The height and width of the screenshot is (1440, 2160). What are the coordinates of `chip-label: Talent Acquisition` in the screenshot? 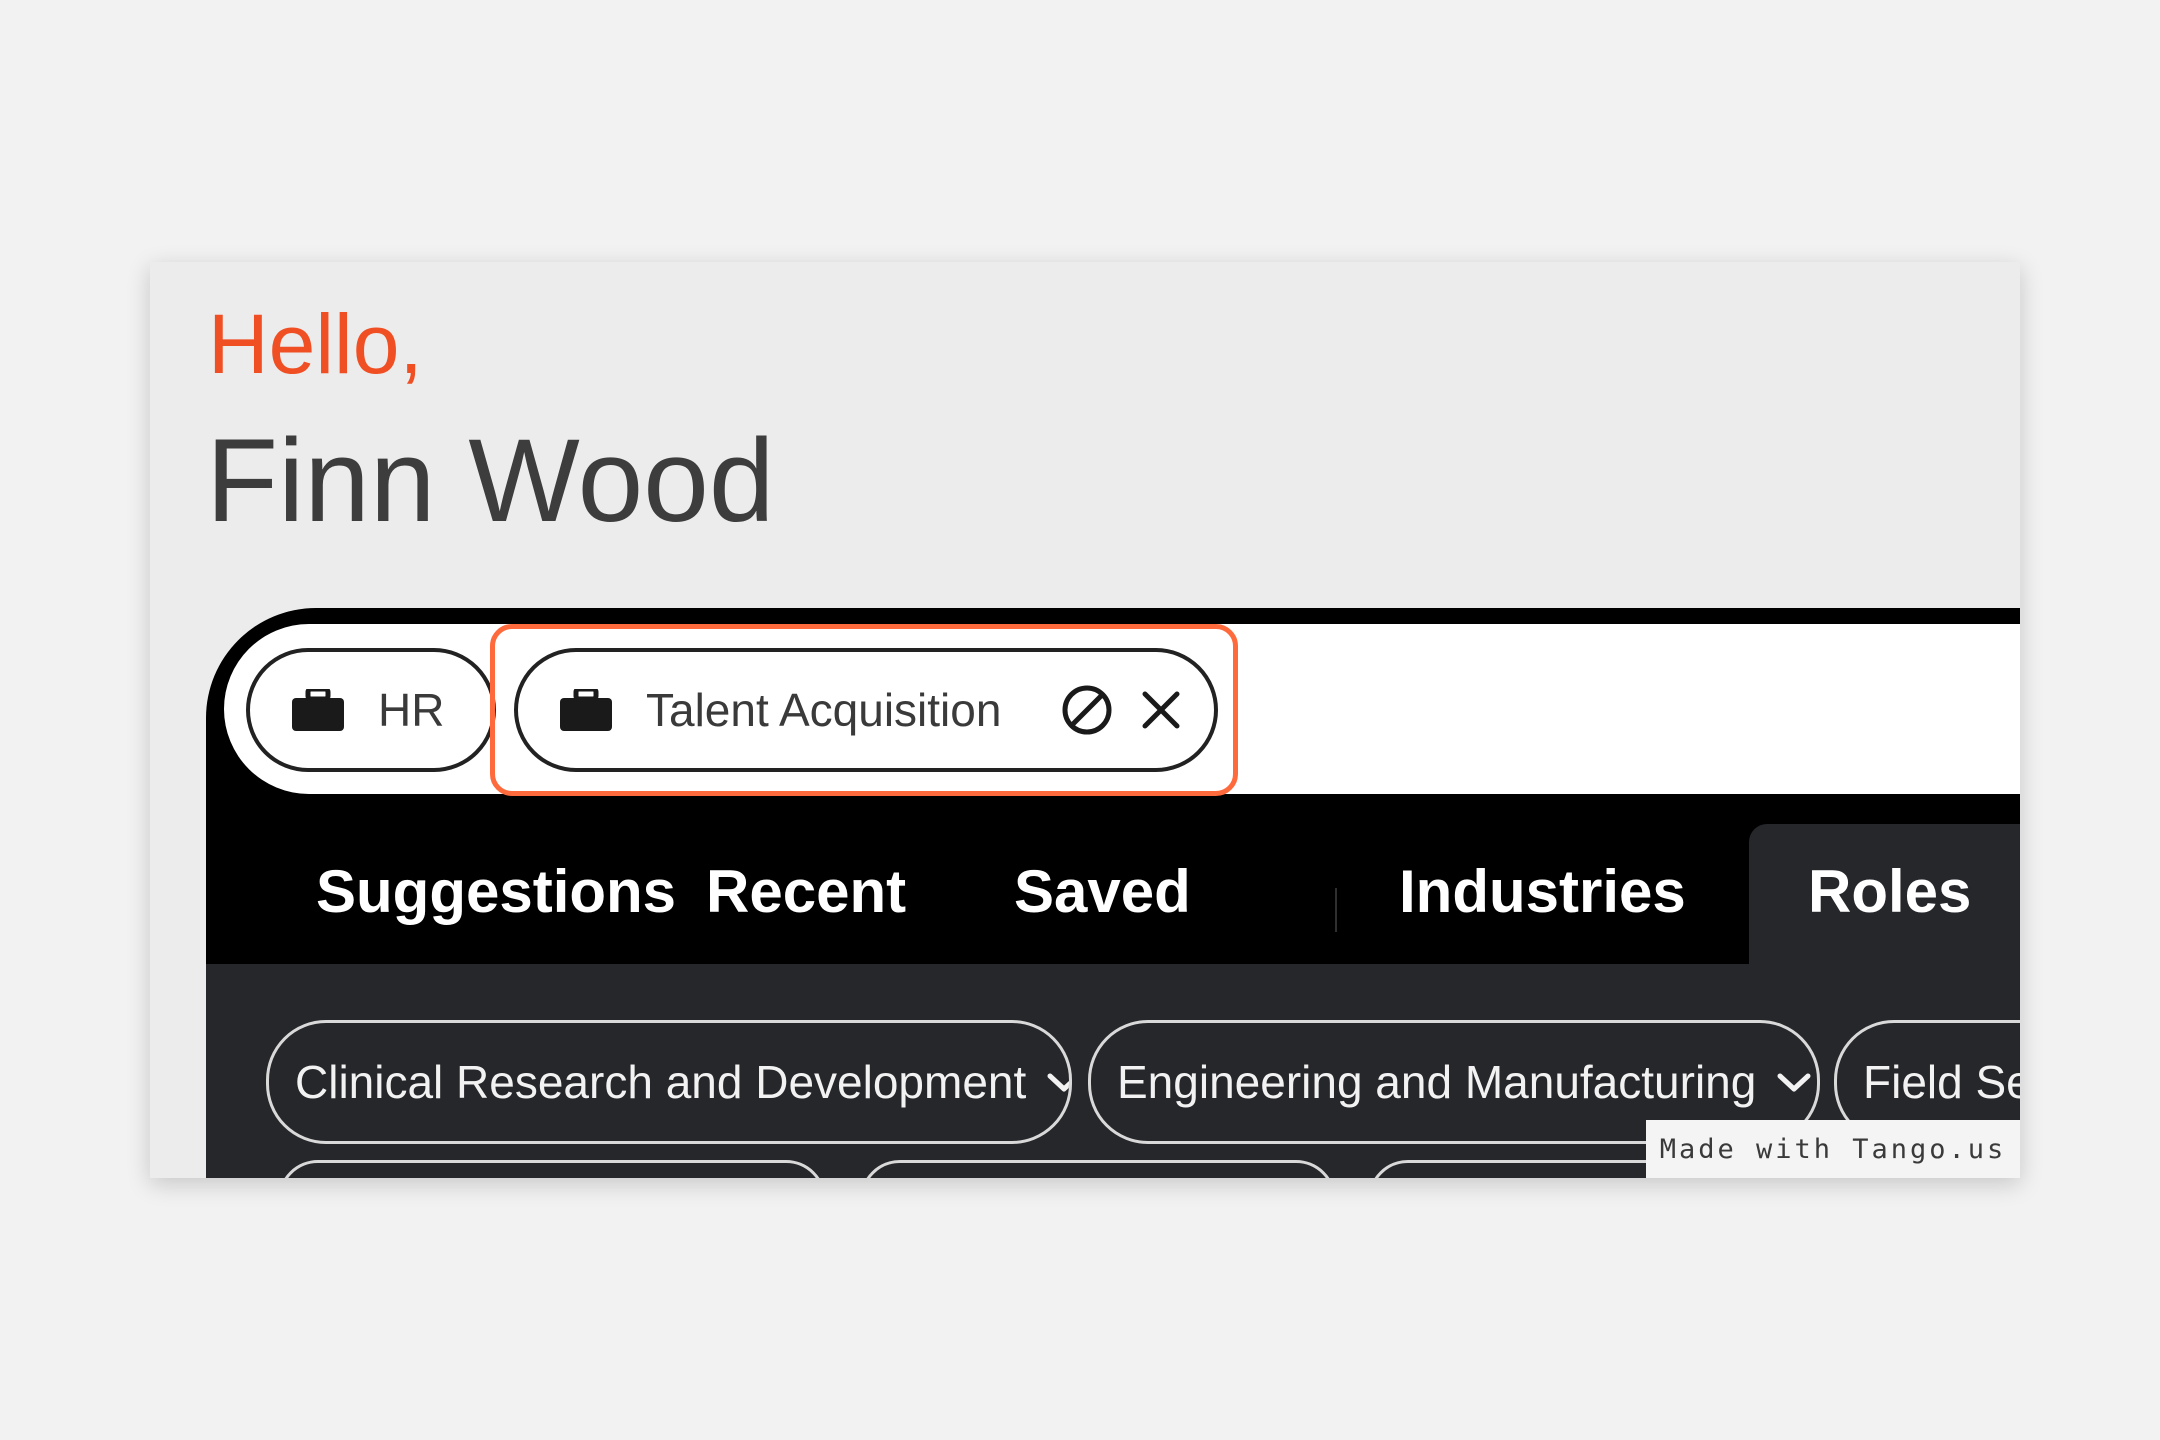 It's located at (824, 710).